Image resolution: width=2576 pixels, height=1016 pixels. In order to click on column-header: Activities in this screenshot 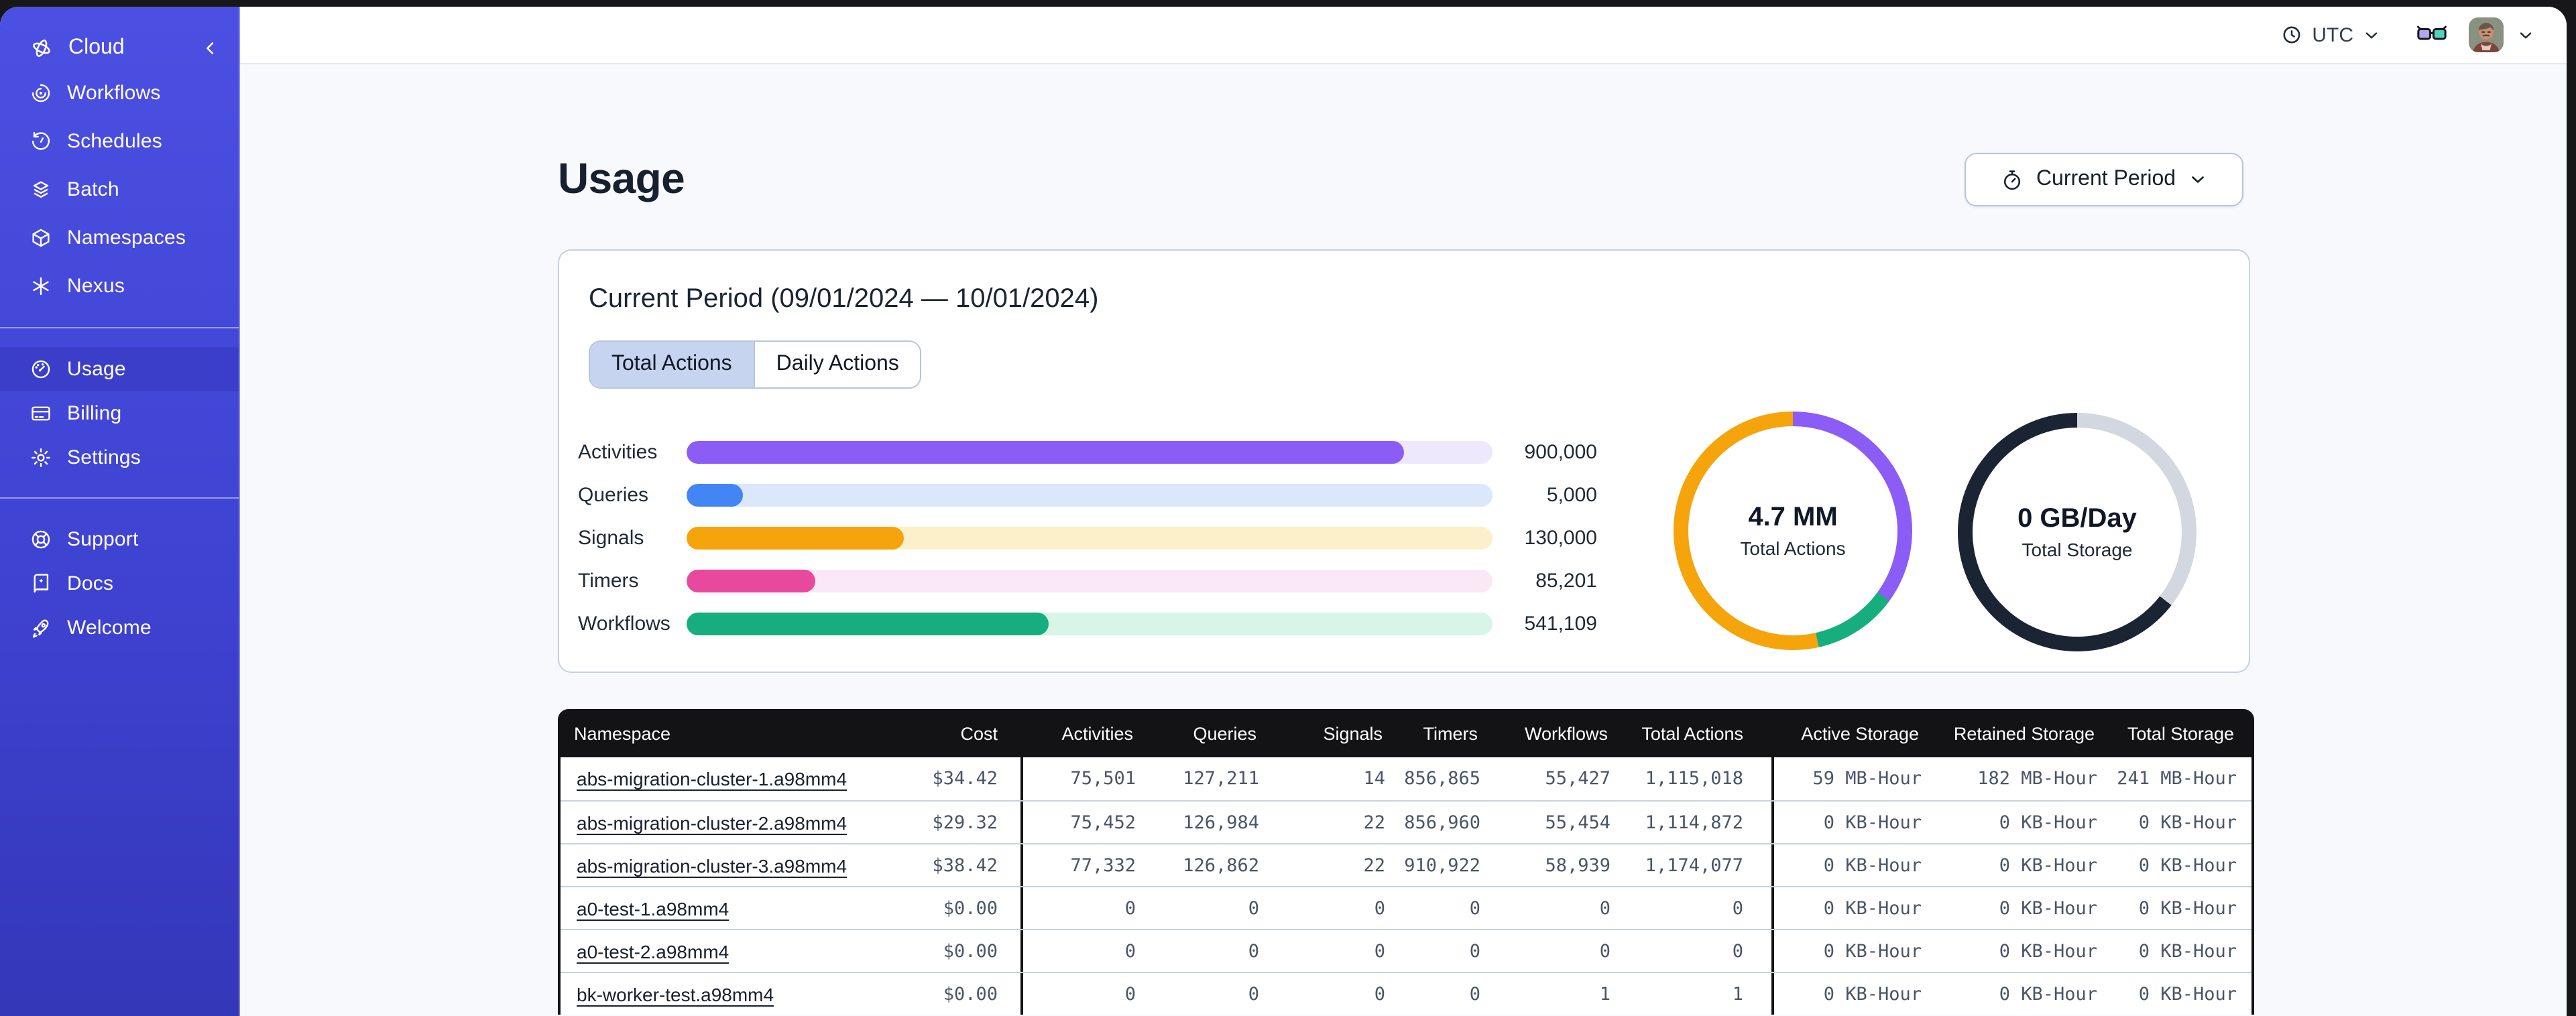, I will do `click(1097, 733)`.